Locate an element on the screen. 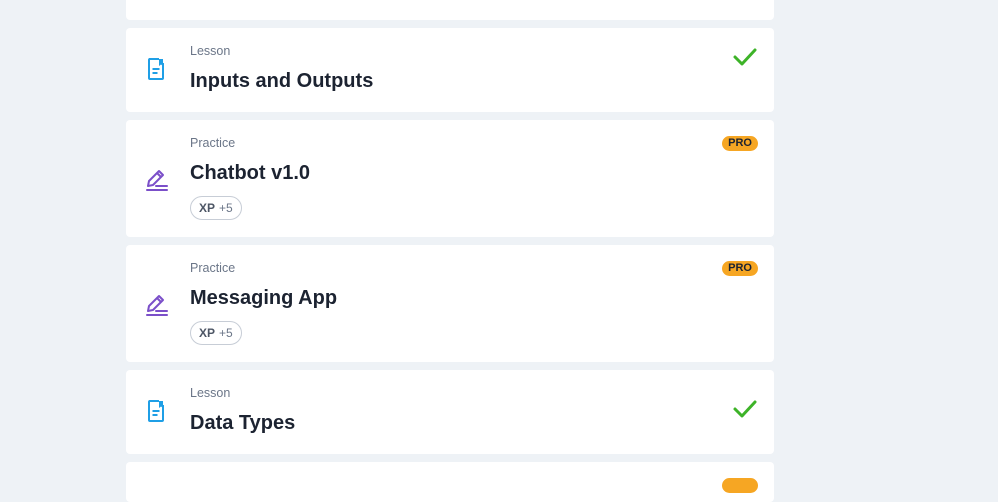 Image resolution: width=998 pixels, height=502 pixels. list-item-partial-bottom is located at coordinates (450, 482).